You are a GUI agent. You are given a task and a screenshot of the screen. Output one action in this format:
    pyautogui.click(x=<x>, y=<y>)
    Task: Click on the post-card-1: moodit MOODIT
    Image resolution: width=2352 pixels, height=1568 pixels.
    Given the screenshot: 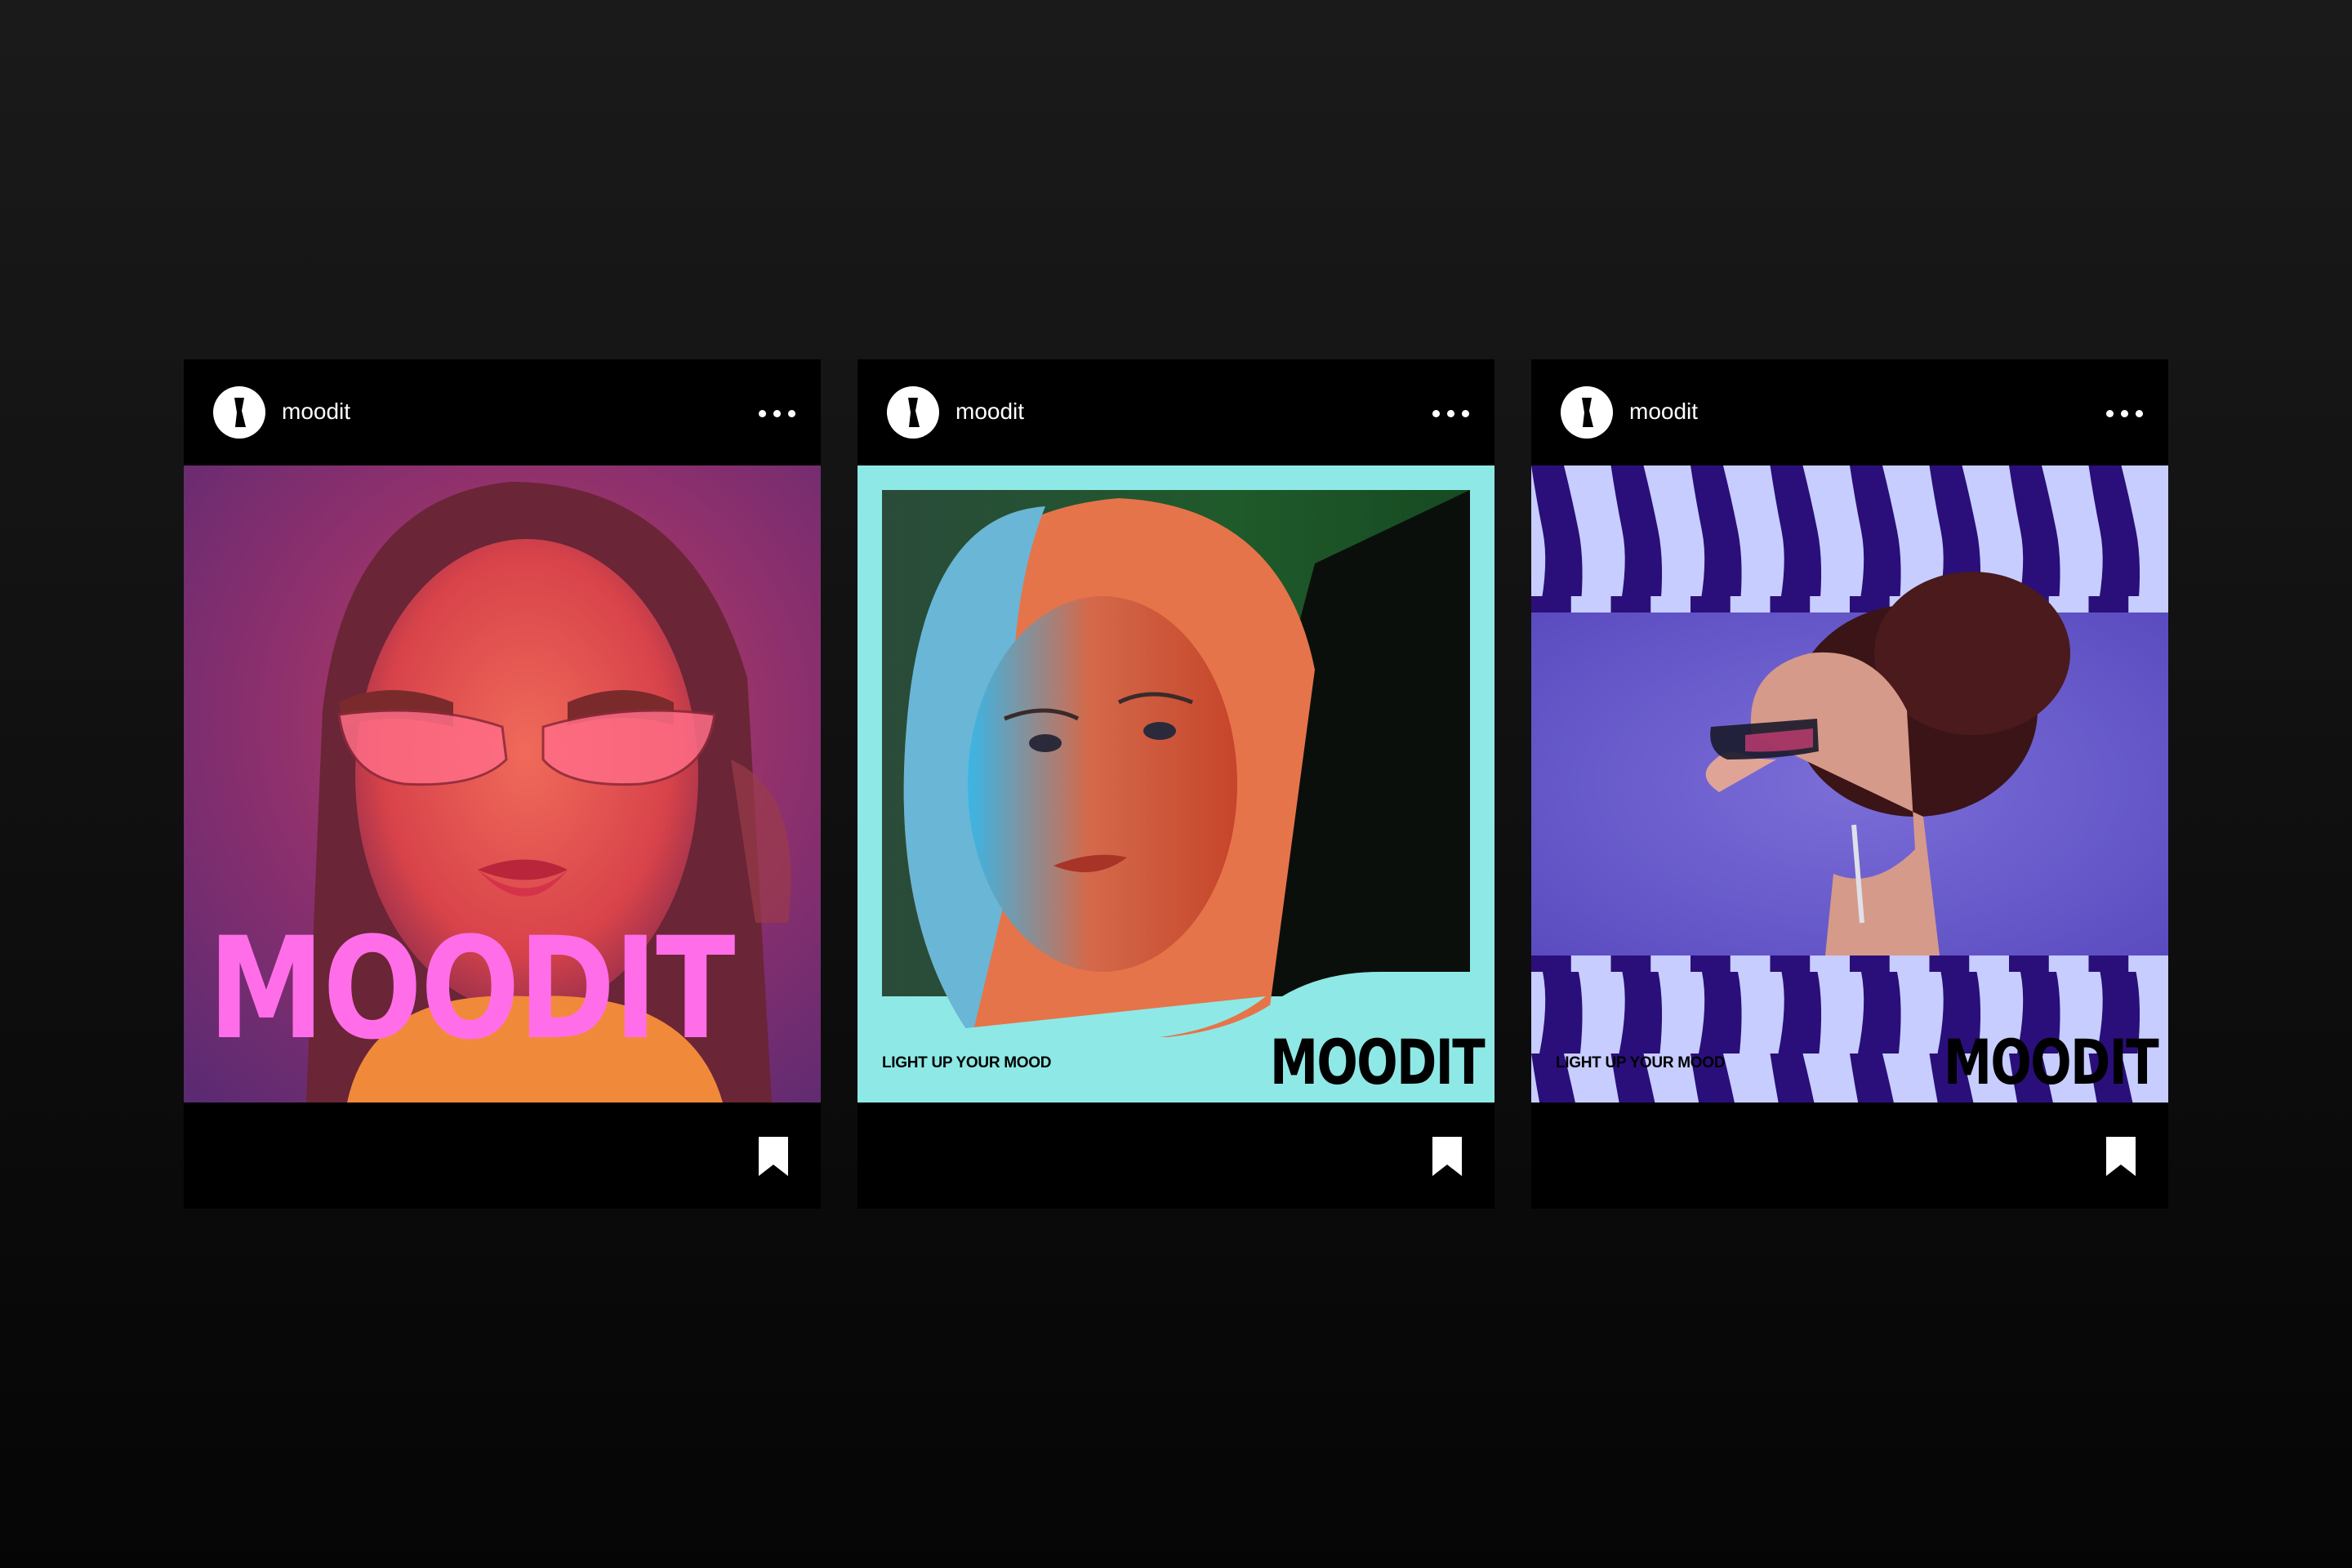 What is the action you would take?
    pyautogui.click(x=502, y=784)
    